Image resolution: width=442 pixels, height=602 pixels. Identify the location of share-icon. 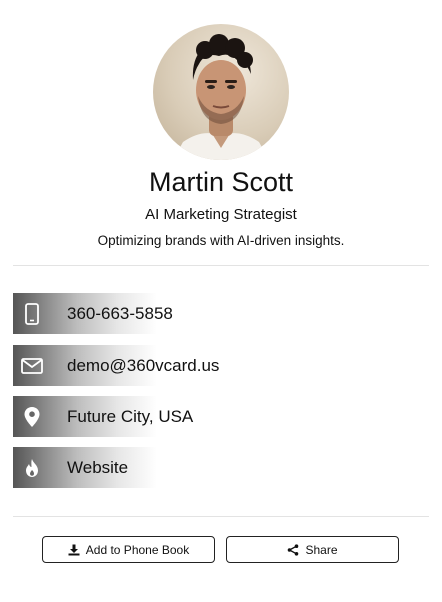
(293, 549).